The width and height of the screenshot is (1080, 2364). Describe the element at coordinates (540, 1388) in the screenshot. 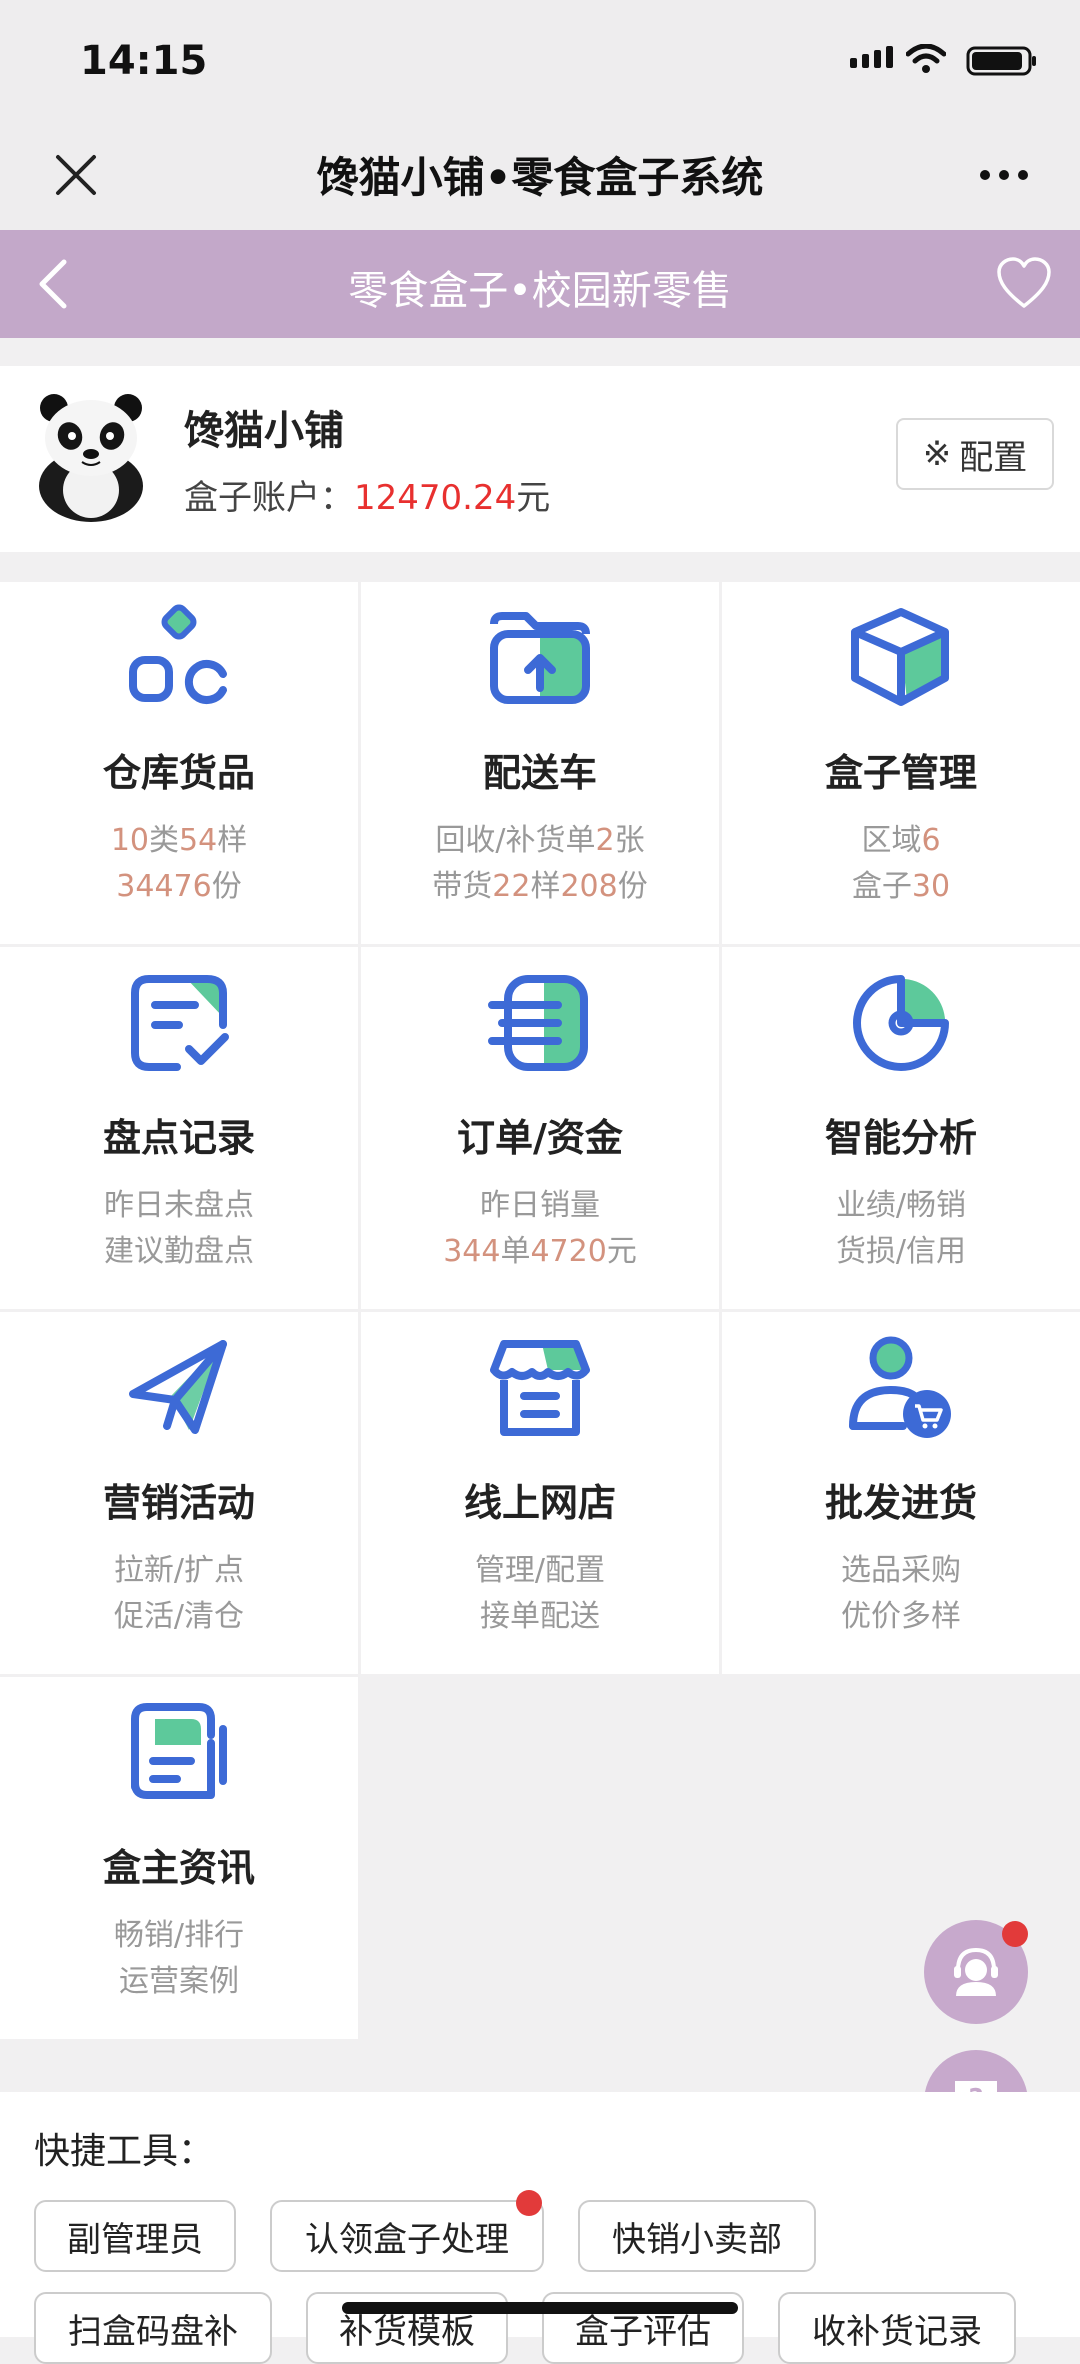

I see `store-icon` at that location.